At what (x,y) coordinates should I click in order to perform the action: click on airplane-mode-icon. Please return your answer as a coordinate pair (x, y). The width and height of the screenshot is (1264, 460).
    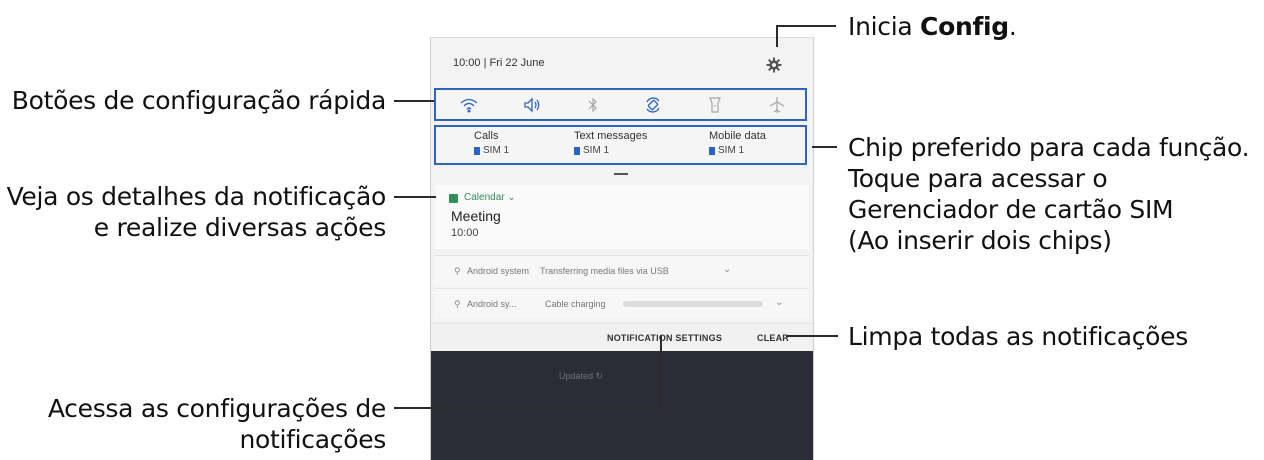
    Looking at the image, I should click on (777, 105).